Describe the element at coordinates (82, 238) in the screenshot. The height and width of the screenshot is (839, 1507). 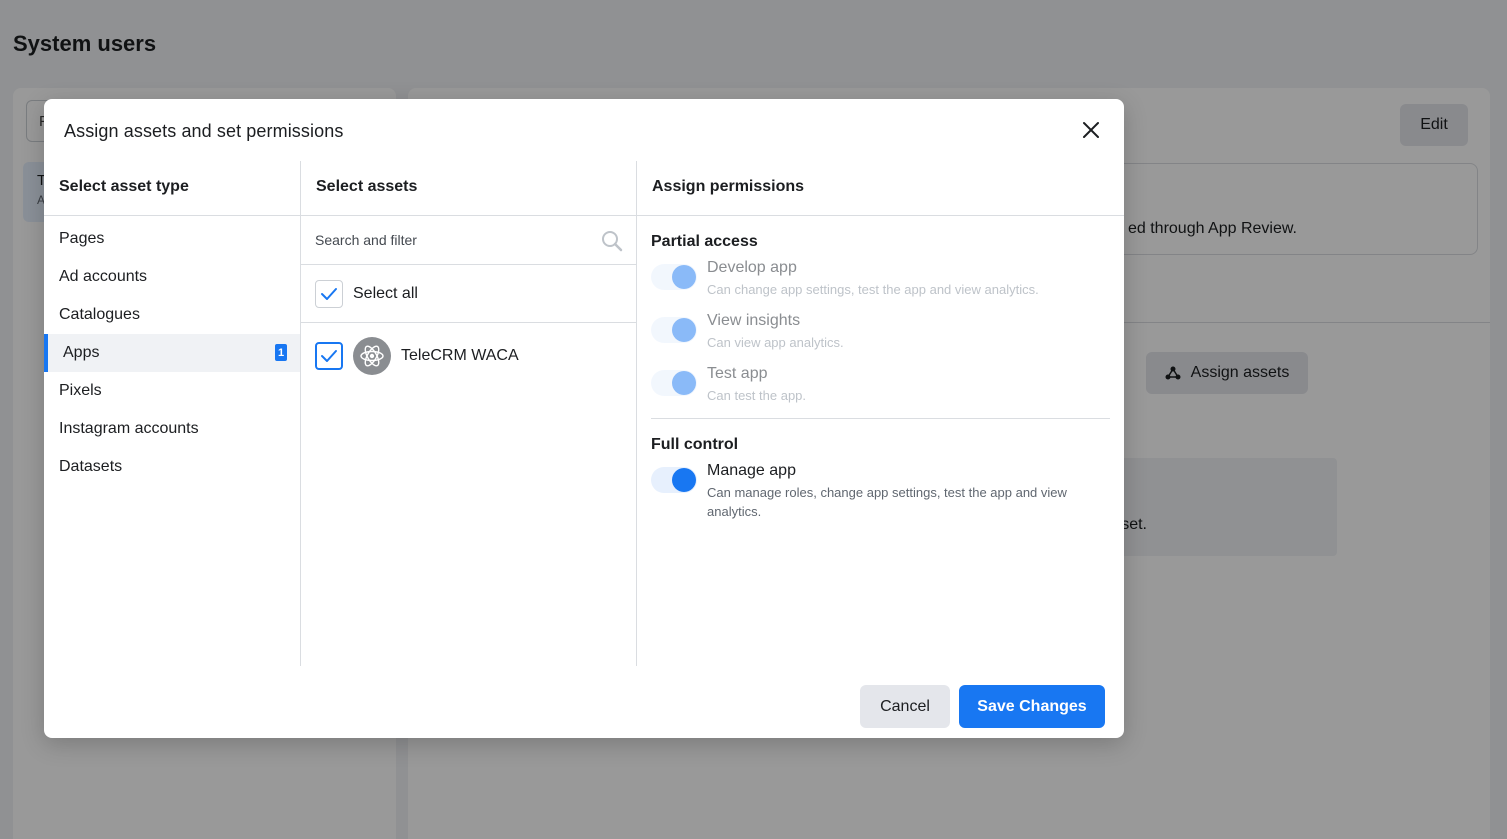
I see `asset-type-label: Pages` at that location.